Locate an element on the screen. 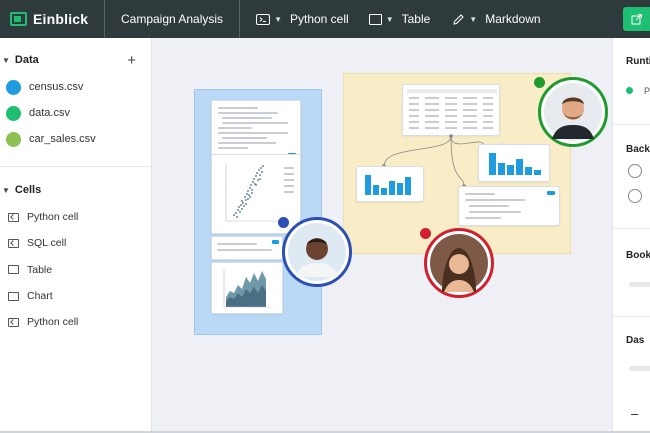 The width and height of the screenshot is (650, 433). sidebar-divider is located at coordinates (76, 166).